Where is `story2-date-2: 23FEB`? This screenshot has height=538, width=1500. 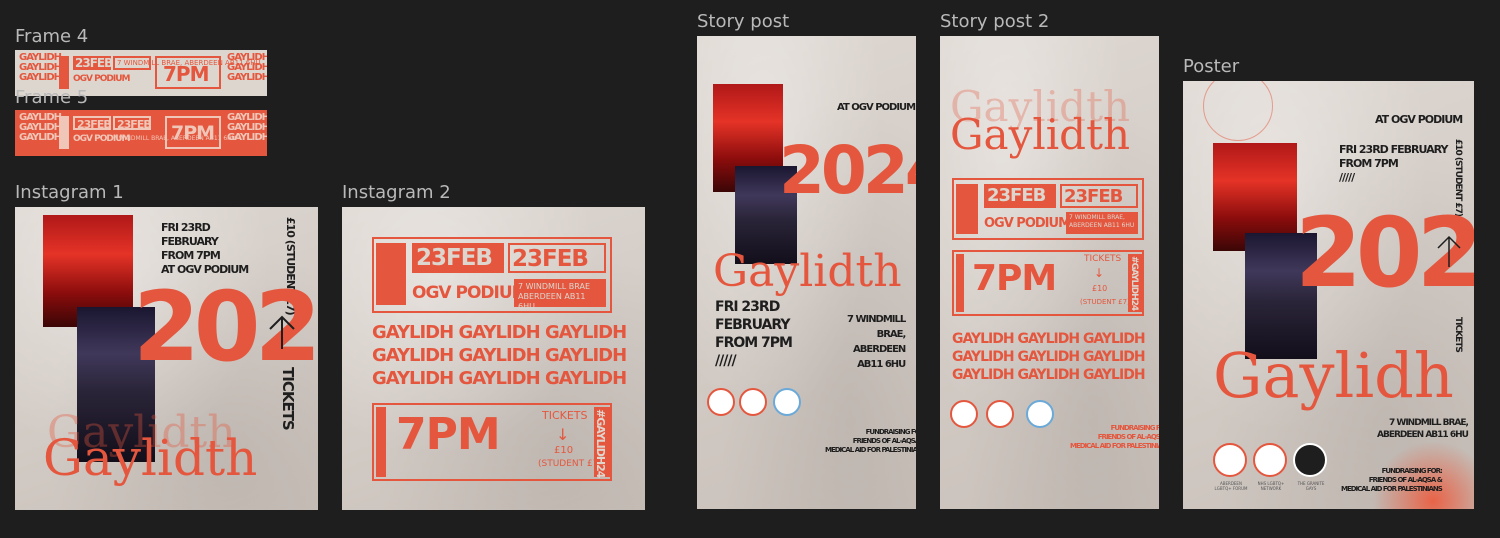 story2-date-2: 23FEB is located at coordinates (1093, 196).